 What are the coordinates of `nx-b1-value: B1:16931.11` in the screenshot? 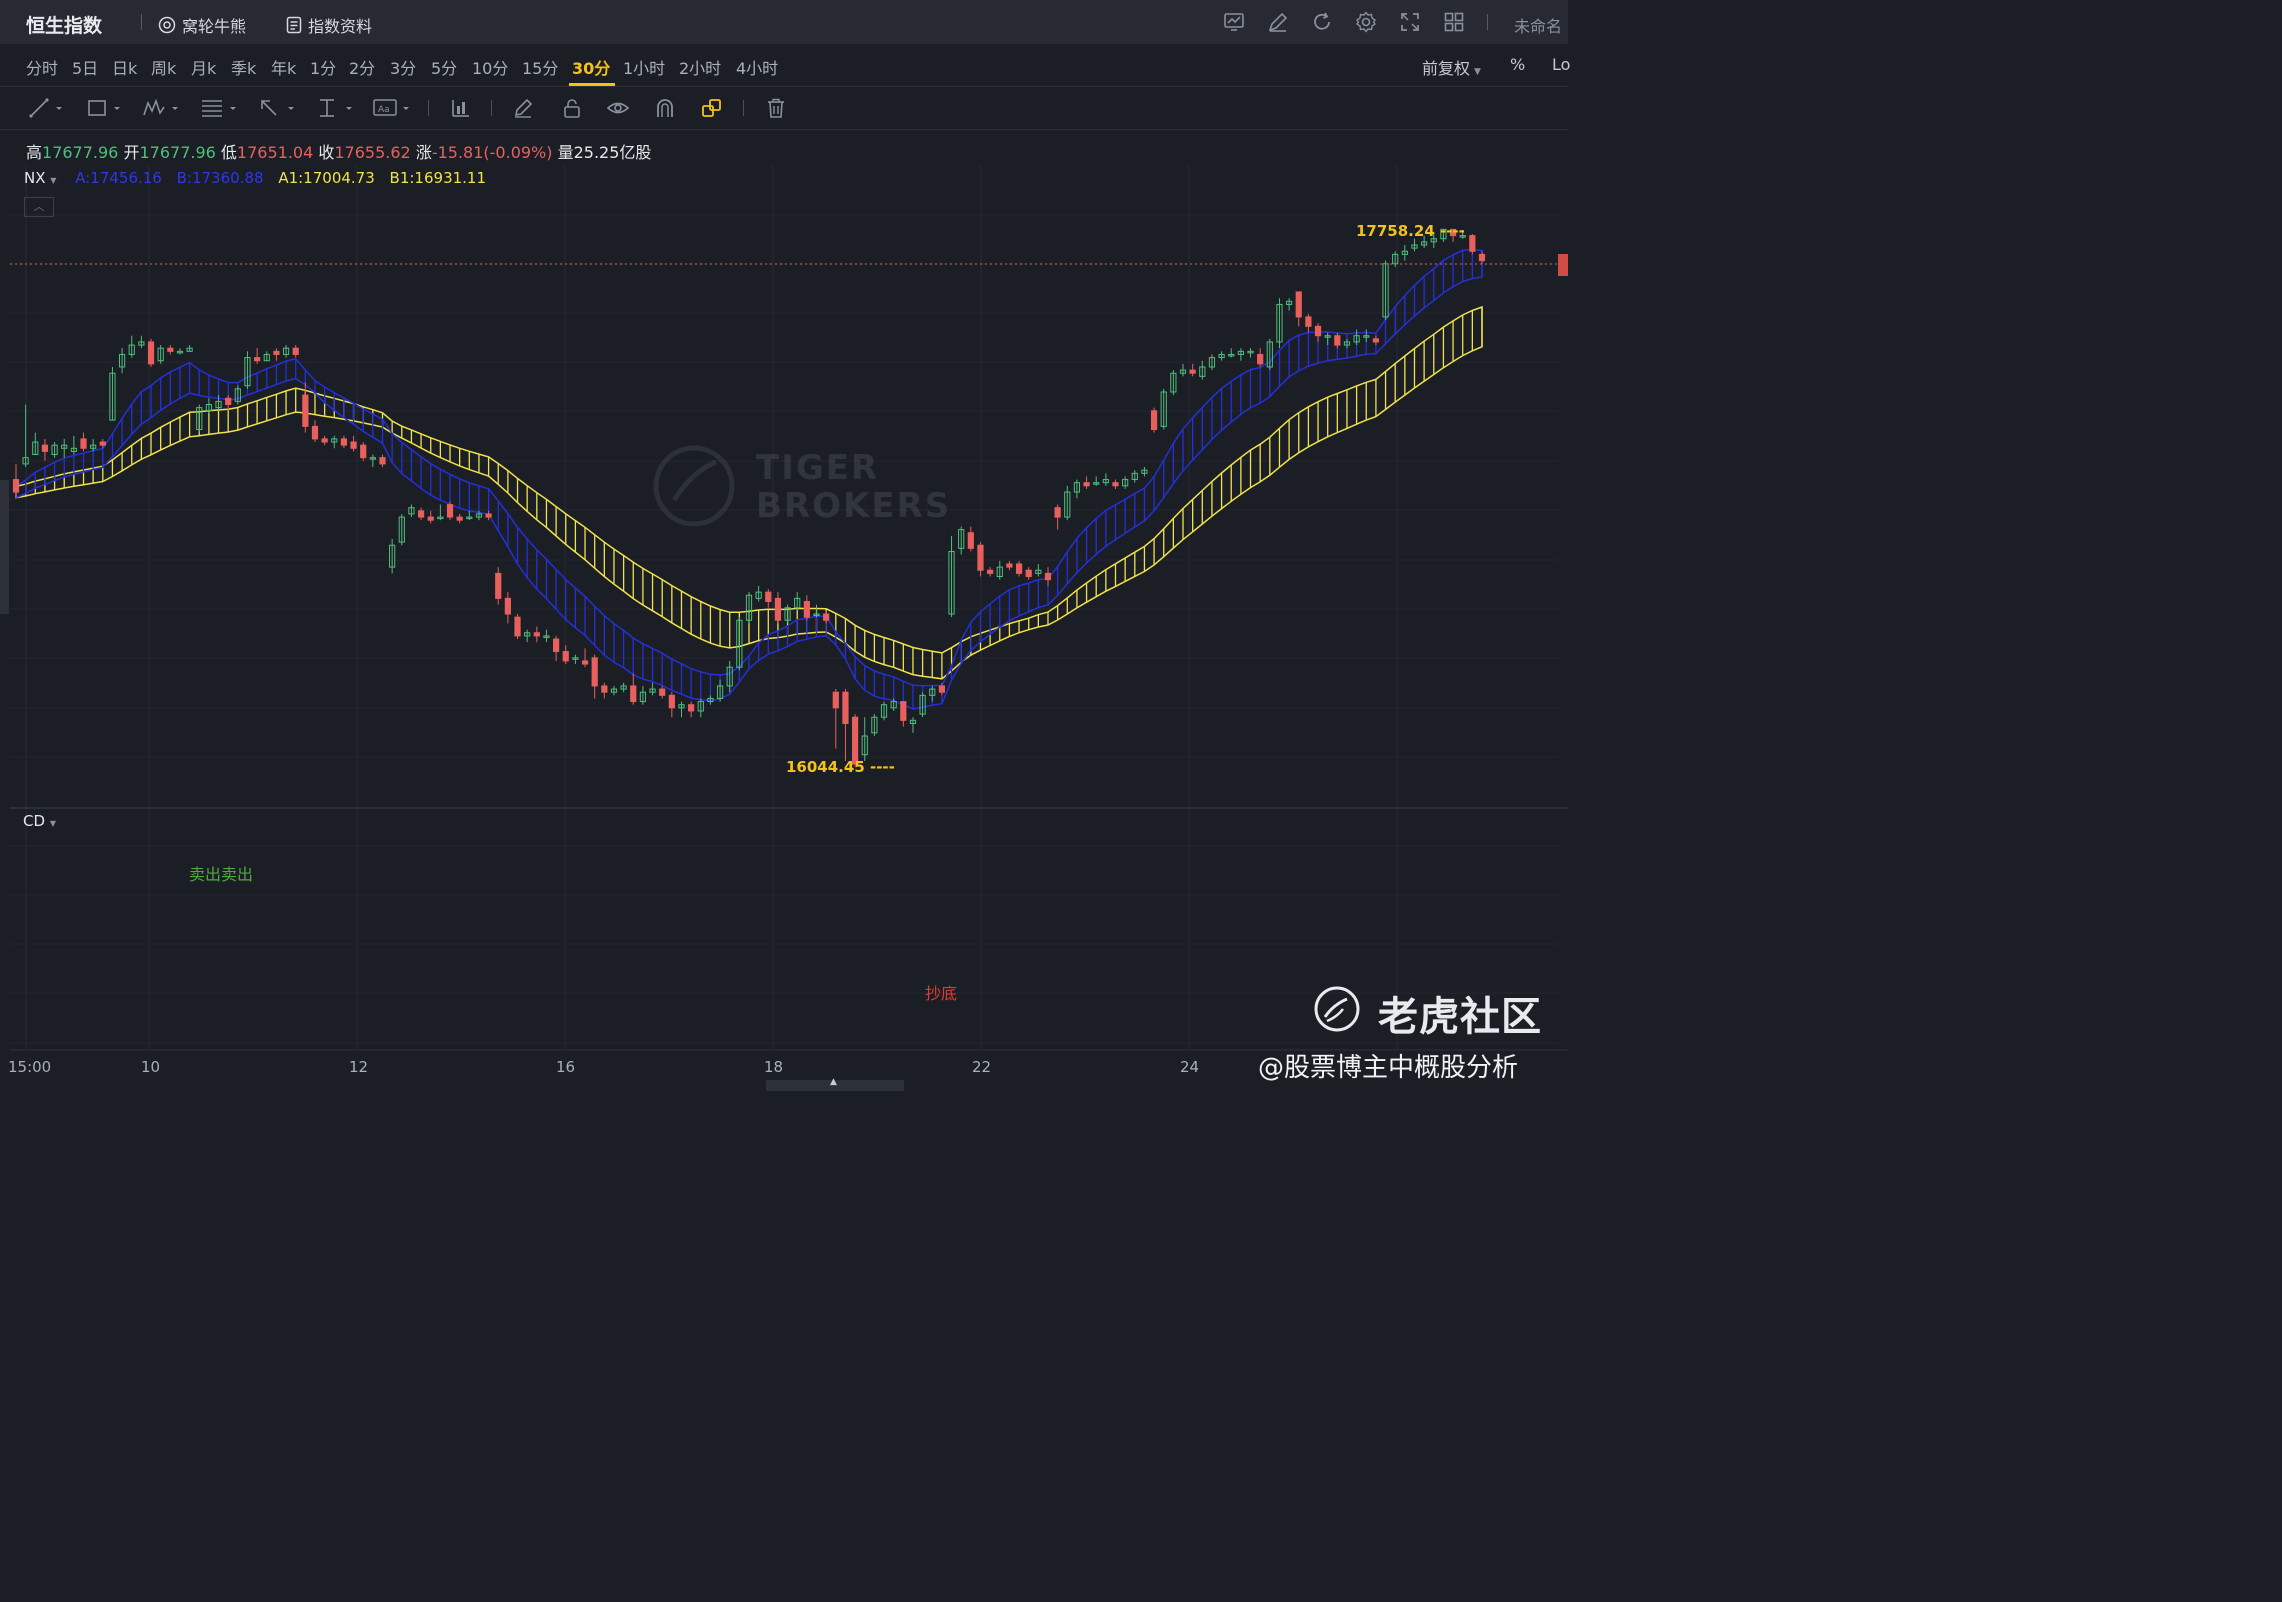 It's located at (438, 178).